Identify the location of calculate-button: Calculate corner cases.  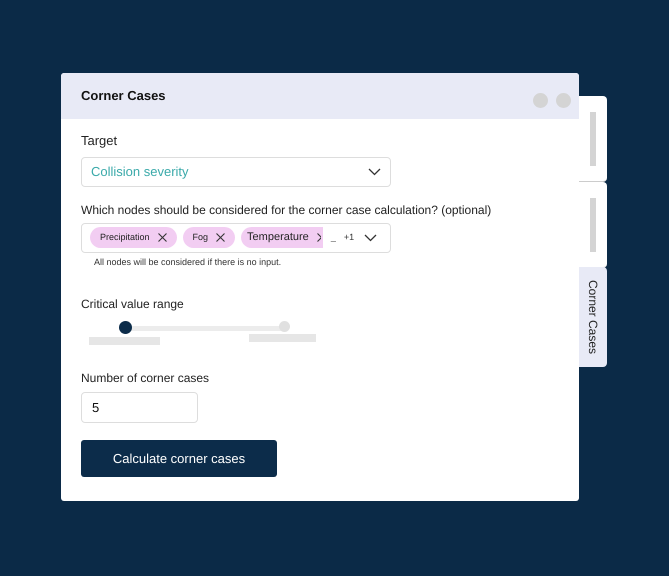
(179, 458).